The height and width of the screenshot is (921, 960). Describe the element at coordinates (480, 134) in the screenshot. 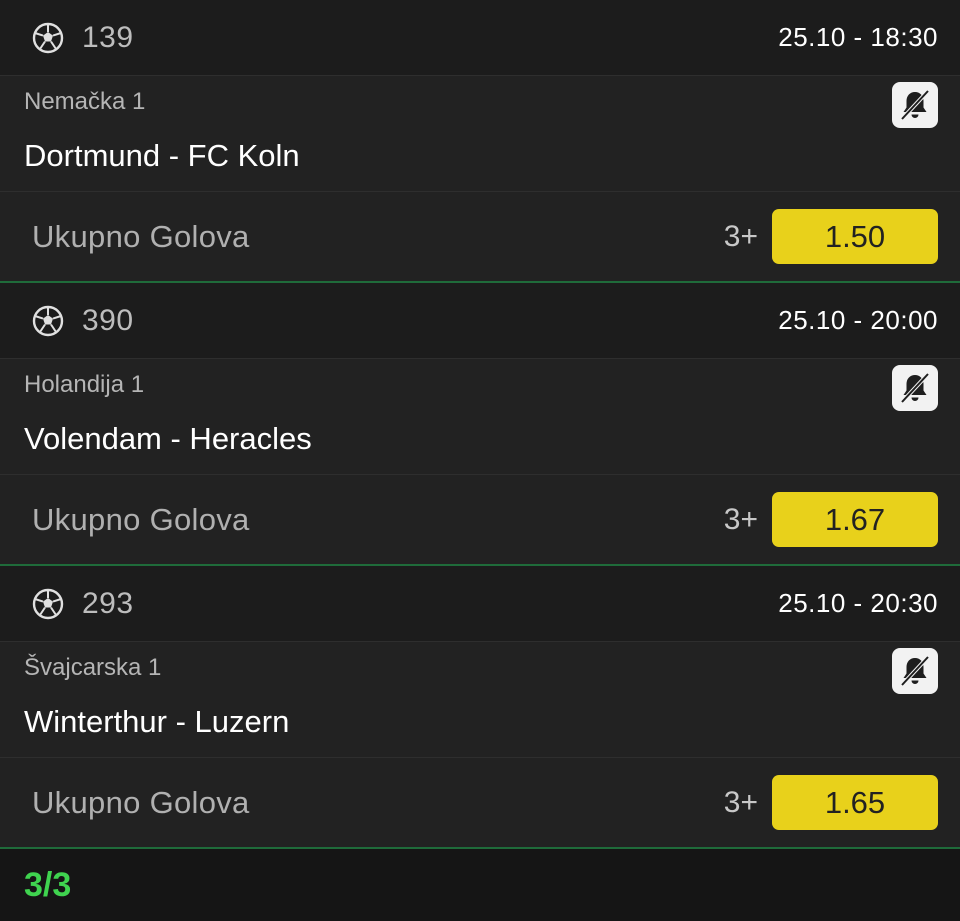

I see `match-info: Nemačka 1 Dortmund - FC Koln` at that location.